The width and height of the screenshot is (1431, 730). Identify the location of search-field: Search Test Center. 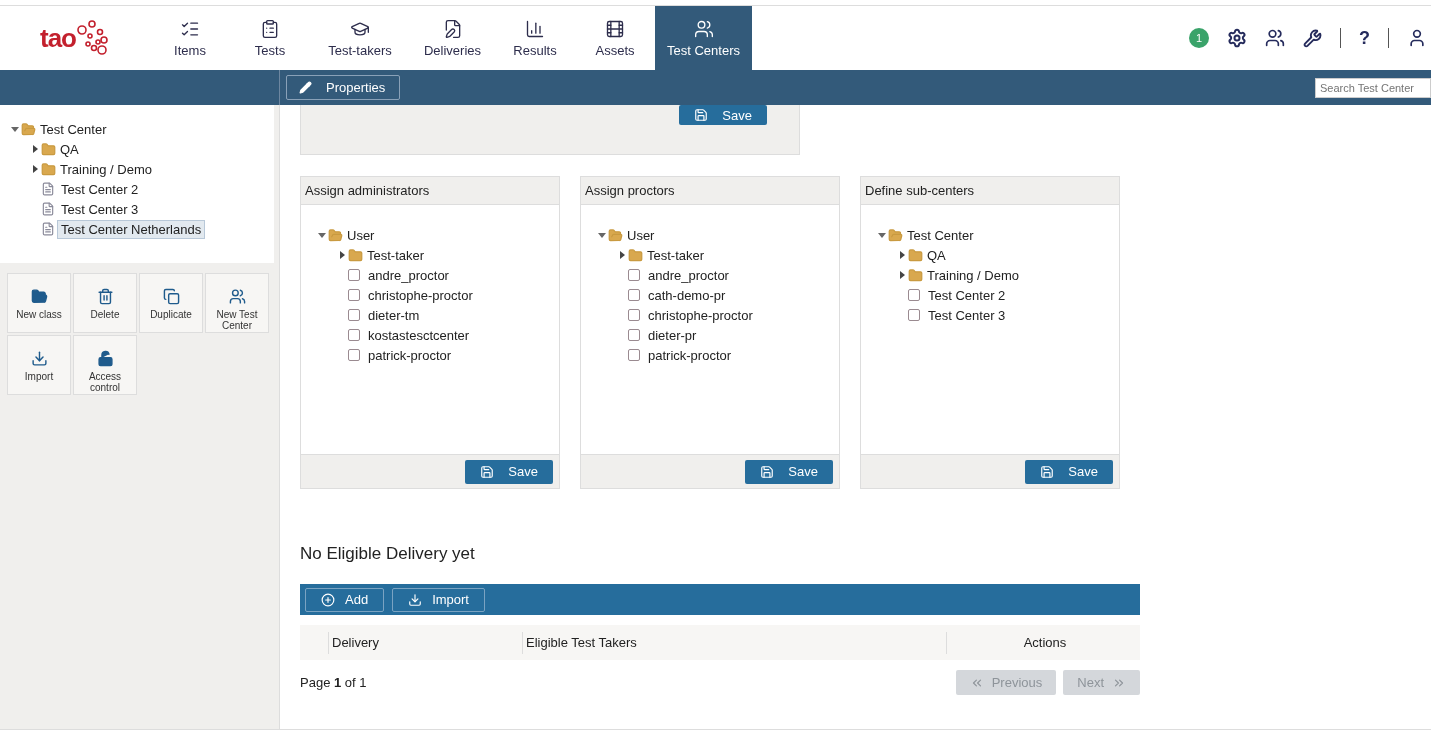
(1373, 87).